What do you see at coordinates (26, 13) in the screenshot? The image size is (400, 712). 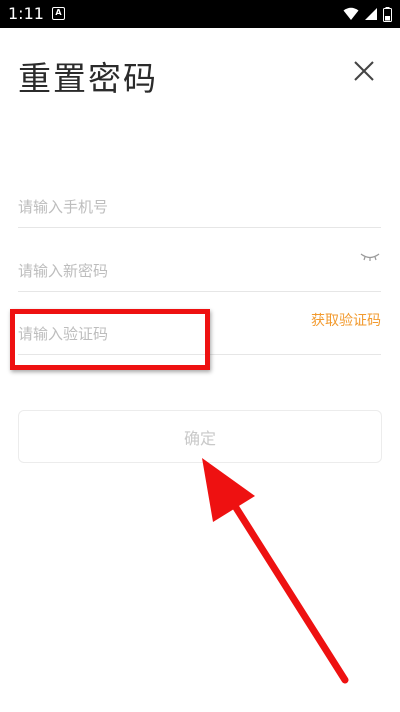 I see `status-time: 1:11` at bounding box center [26, 13].